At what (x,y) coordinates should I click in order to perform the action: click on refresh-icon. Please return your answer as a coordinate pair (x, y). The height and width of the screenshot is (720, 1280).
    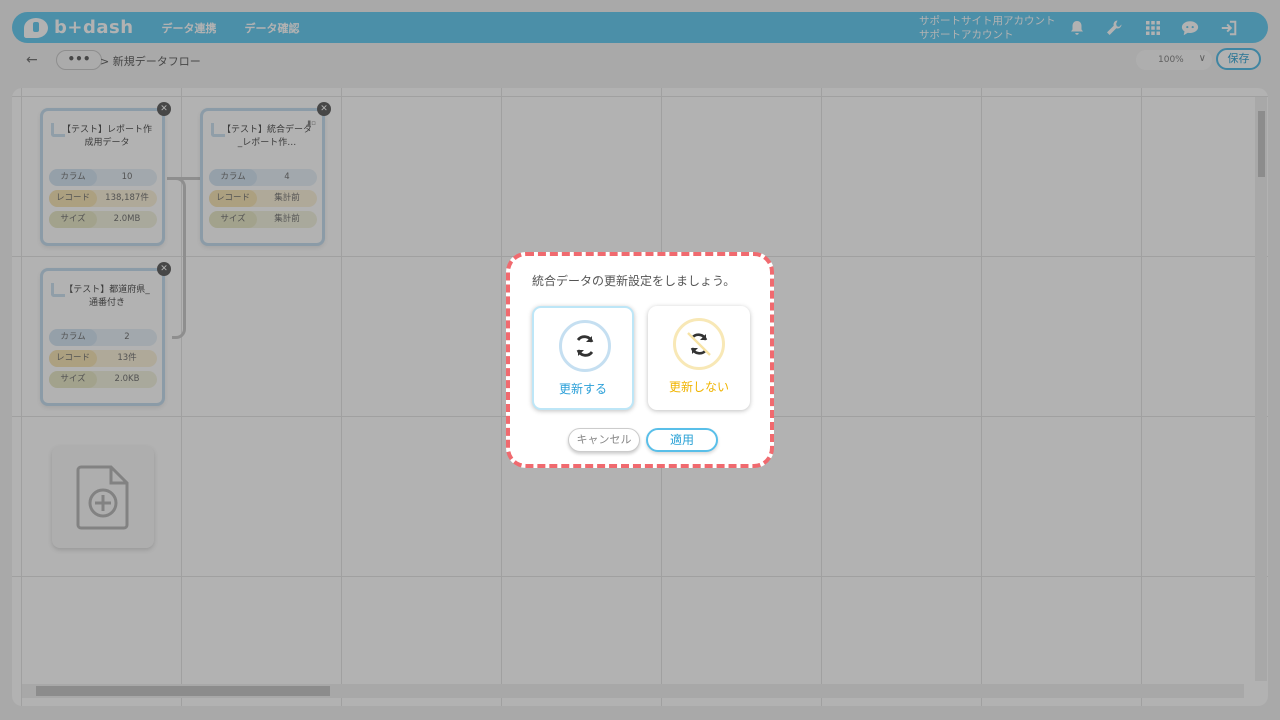
    Looking at the image, I should click on (585, 346).